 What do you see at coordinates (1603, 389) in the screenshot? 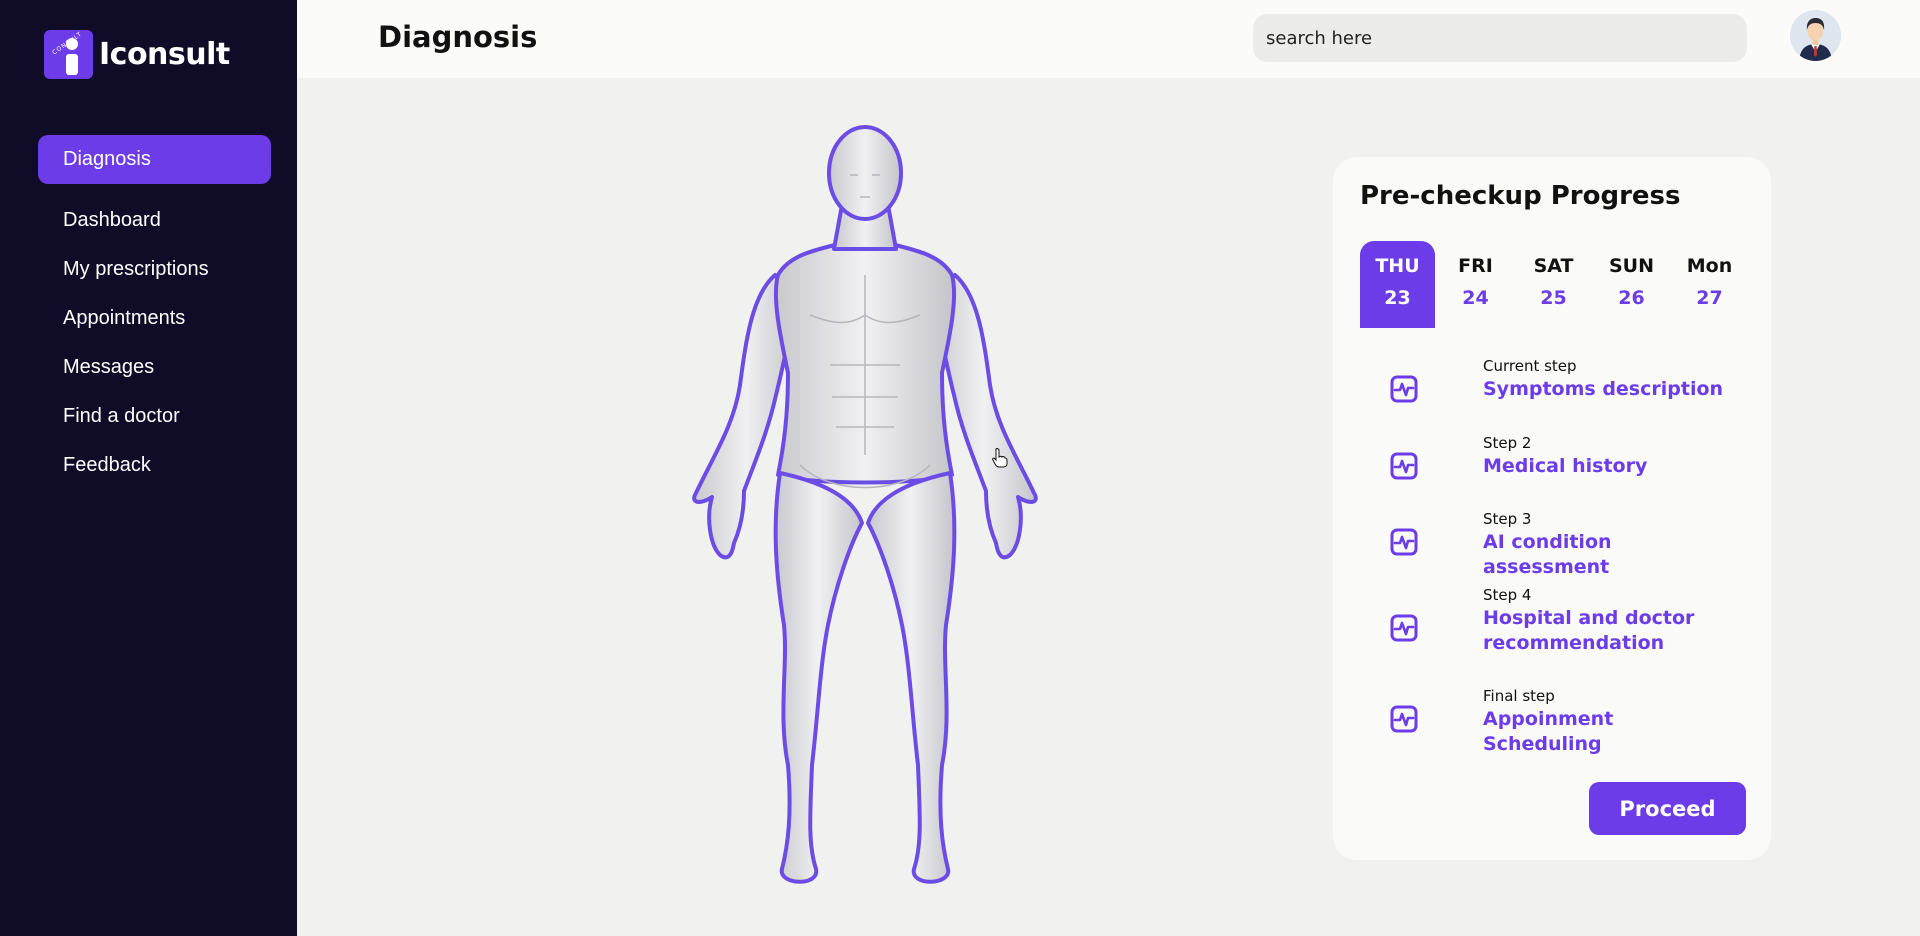
I see `step-title: Symptoms description` at bounding box center [1603, 389].